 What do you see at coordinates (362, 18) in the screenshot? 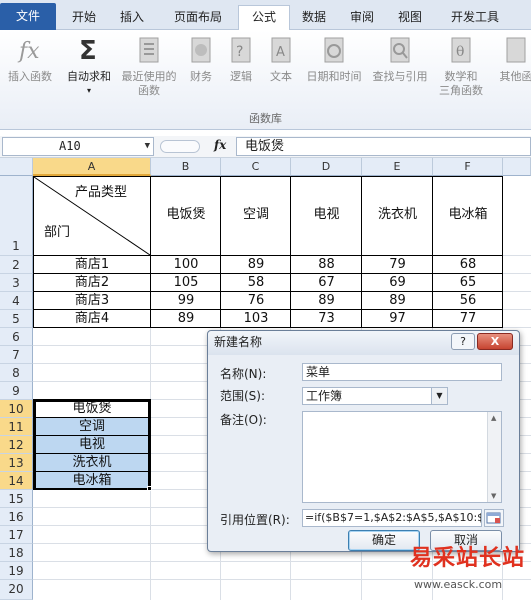
I see `tab-review: 审阅` at bounding box center [362, 18].